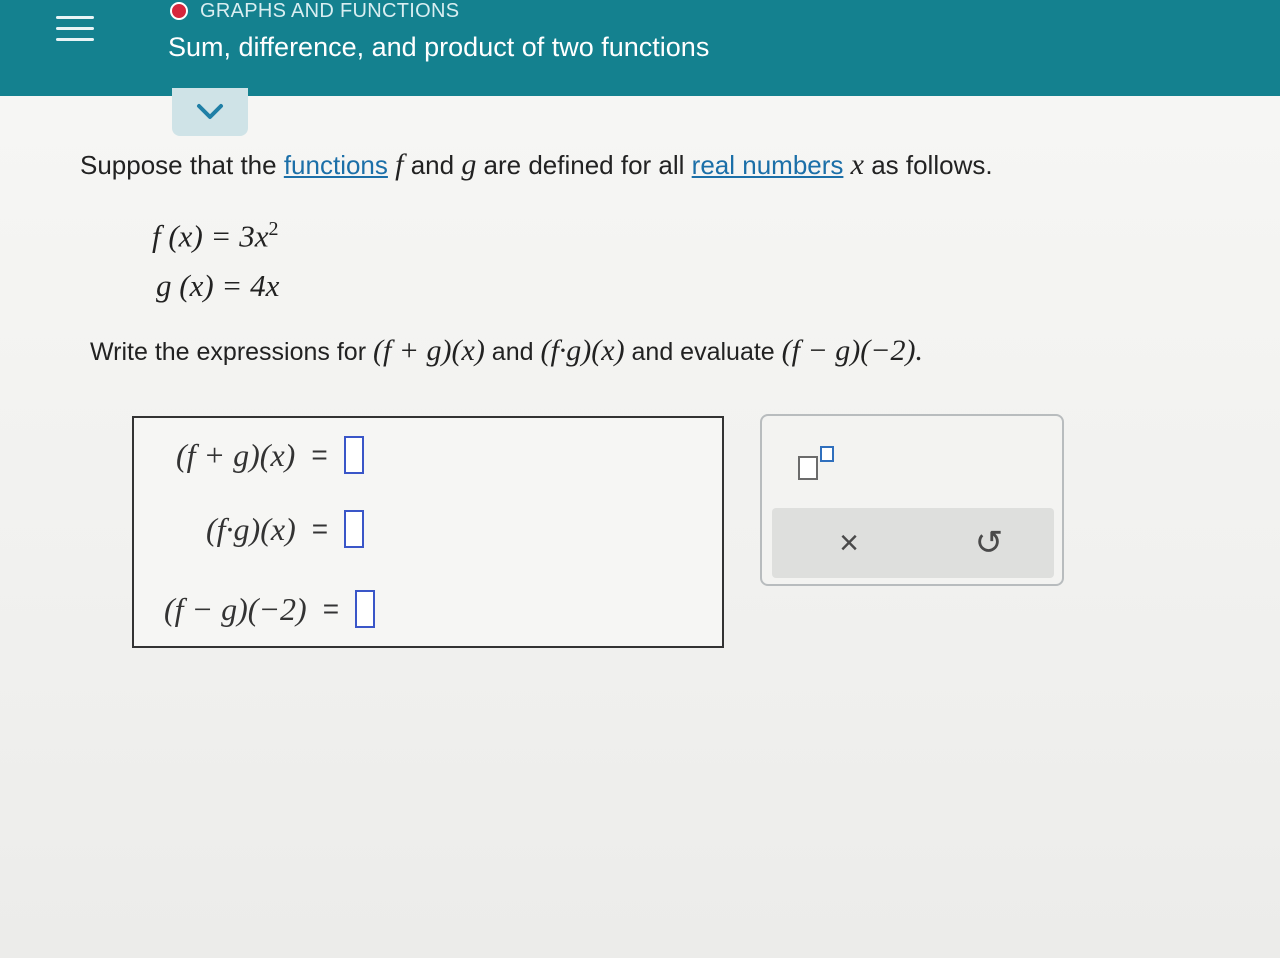 This screenshot has height=958, width=1280. I want to click on undo-icon: ↺, so click(989, 543).